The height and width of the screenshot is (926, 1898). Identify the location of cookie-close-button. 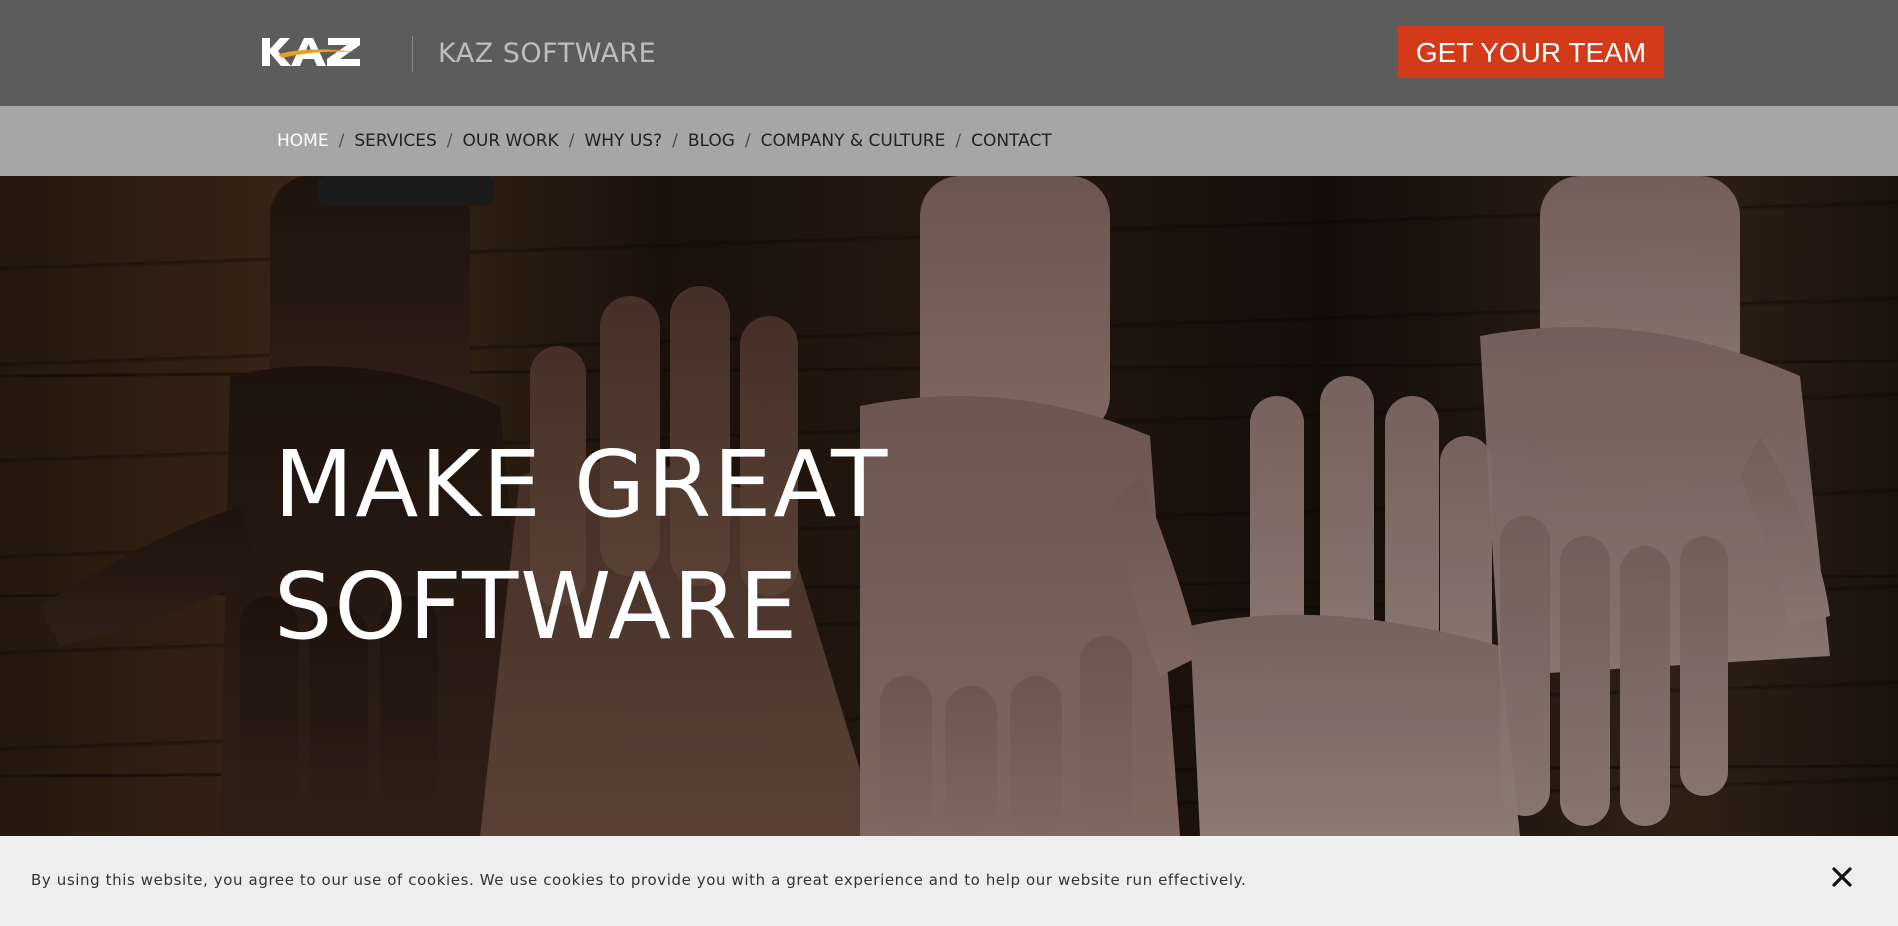
(1842, 877).